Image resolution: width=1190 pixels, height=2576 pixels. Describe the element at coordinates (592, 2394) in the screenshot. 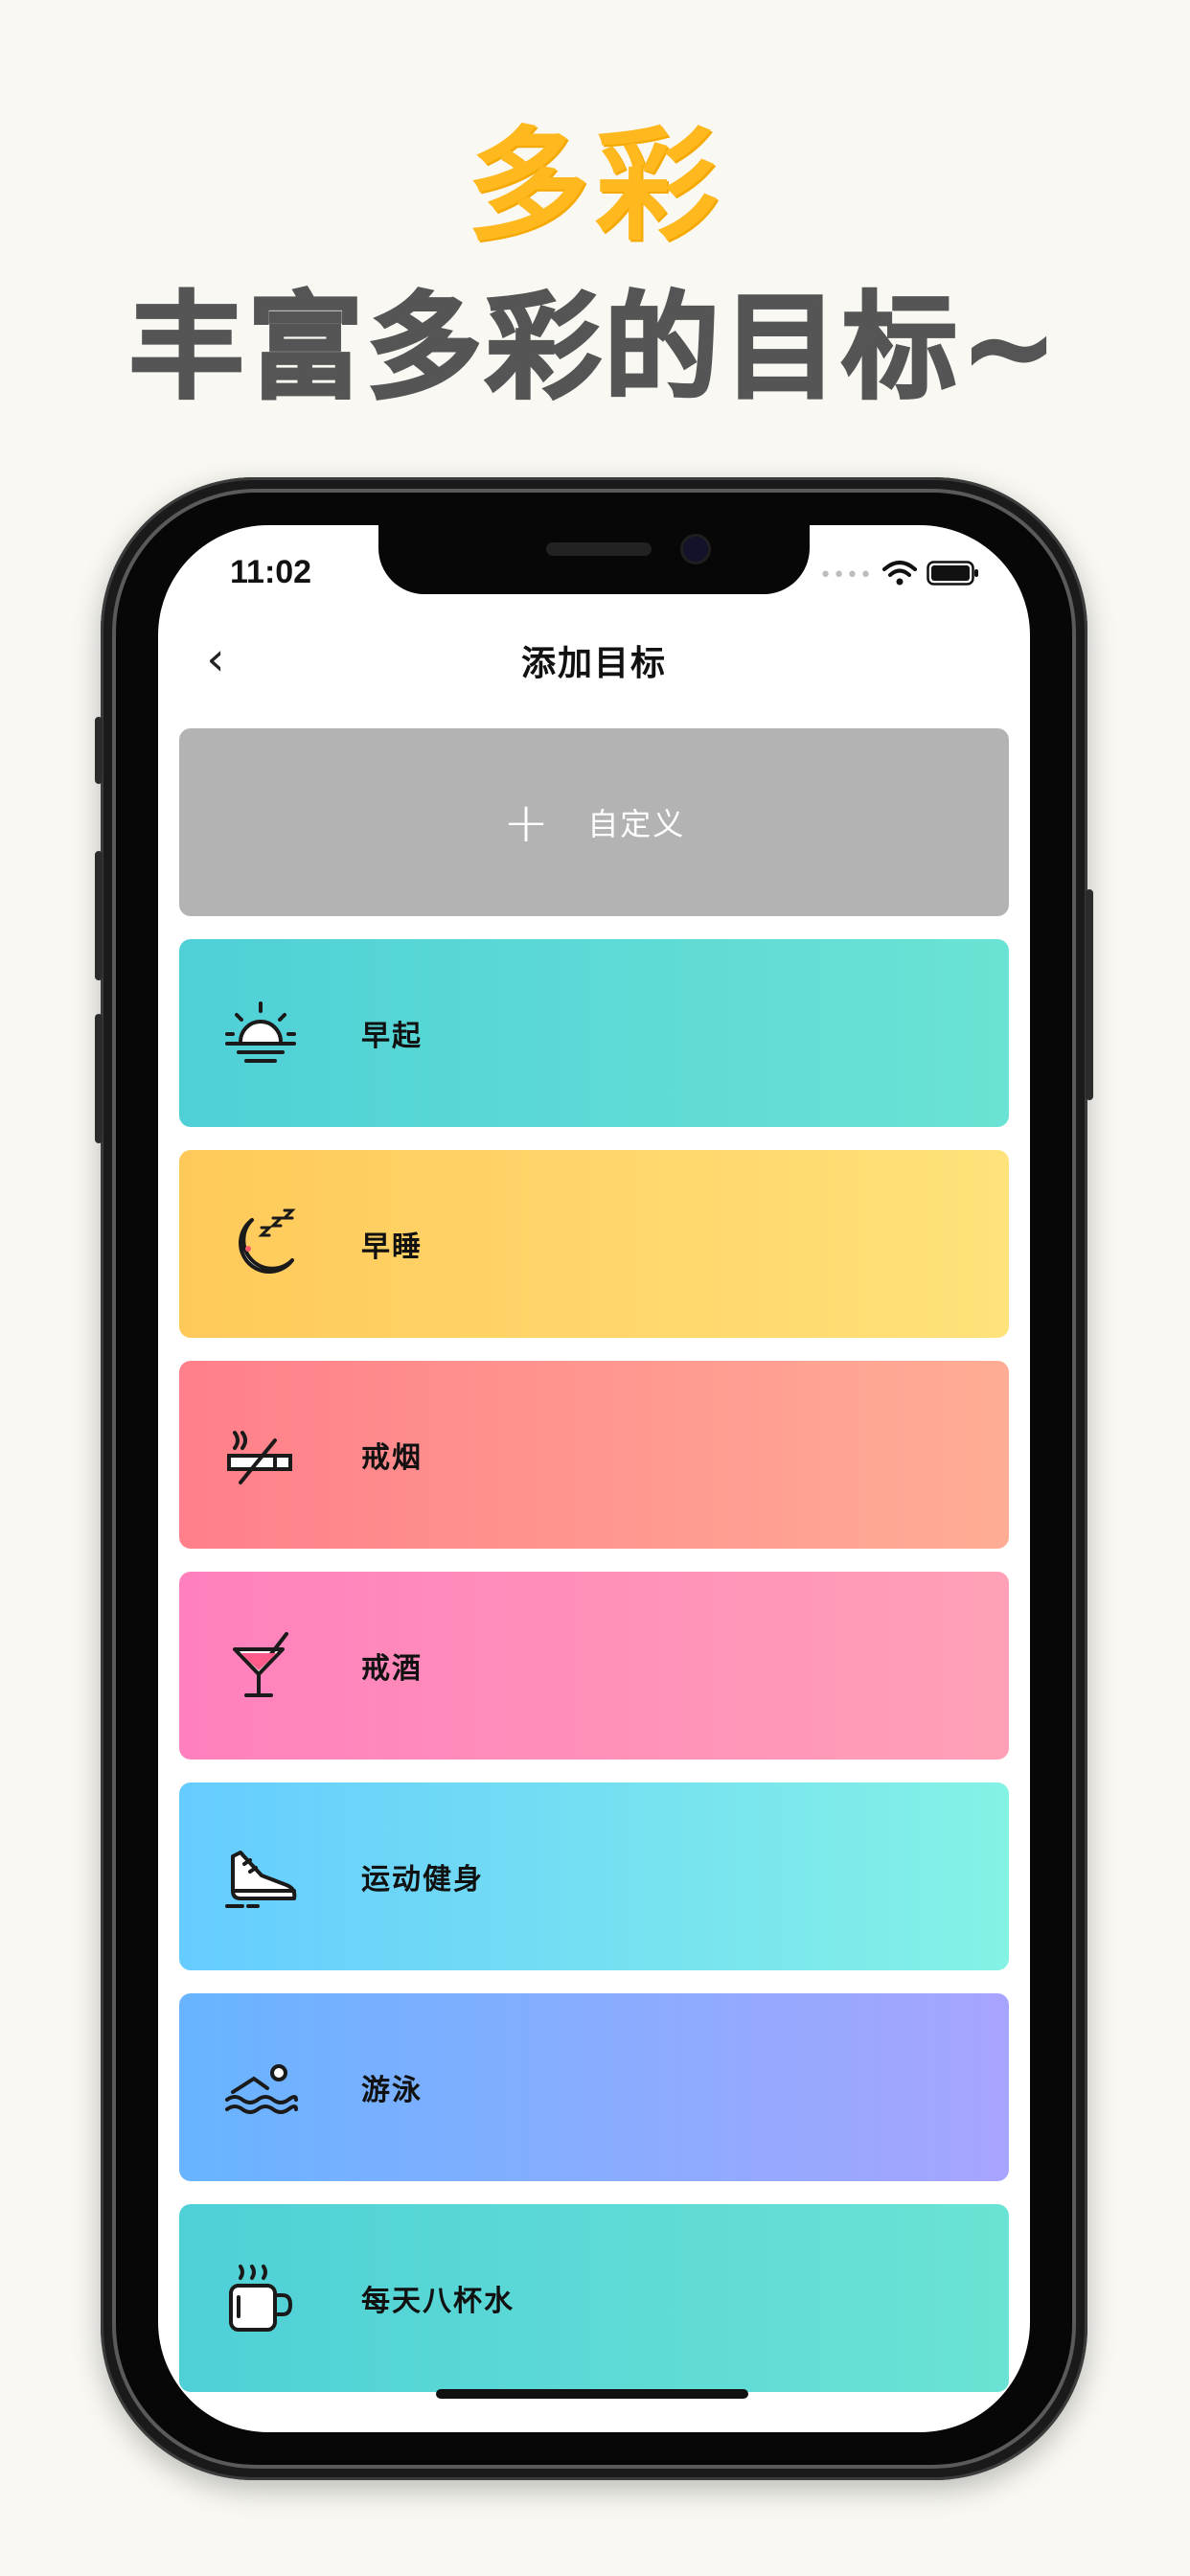

I see `home-indicator` at that location.